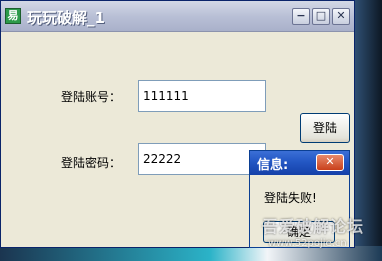 The width and height of the screenshot is (382, 261). I want to click on watermark-url: www.52pojie.cn, so click(307, 243).